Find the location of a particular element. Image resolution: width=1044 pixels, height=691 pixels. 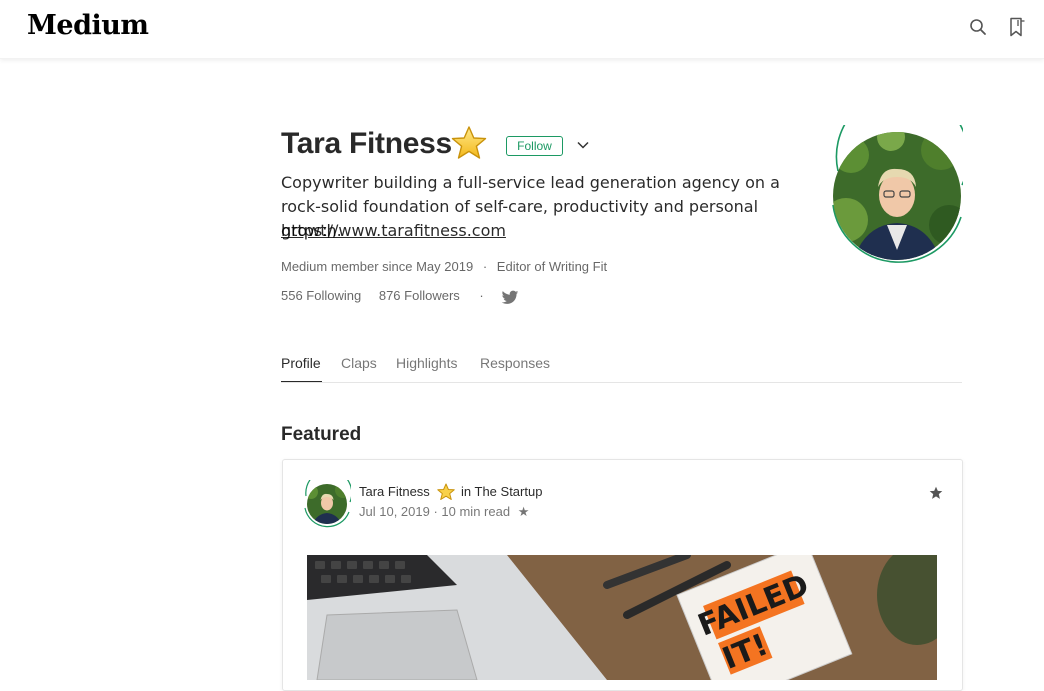

editor-of-link: Editor of Writing Fit is located at coordinates (552, 266).